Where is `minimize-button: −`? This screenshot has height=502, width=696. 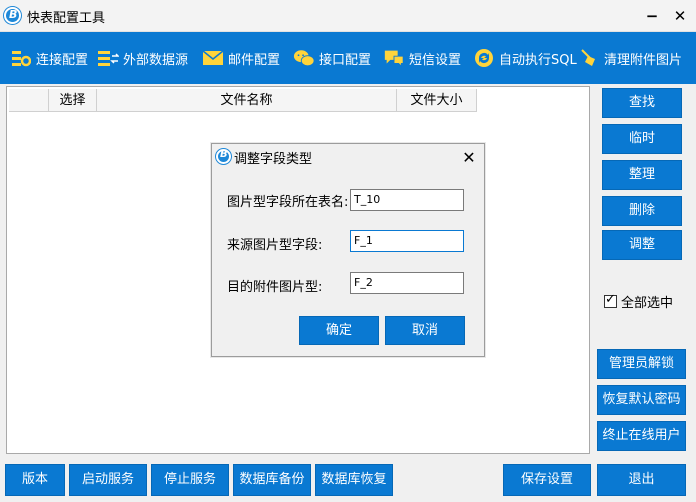
minimize-button: − is located at coordinates (652, 16).